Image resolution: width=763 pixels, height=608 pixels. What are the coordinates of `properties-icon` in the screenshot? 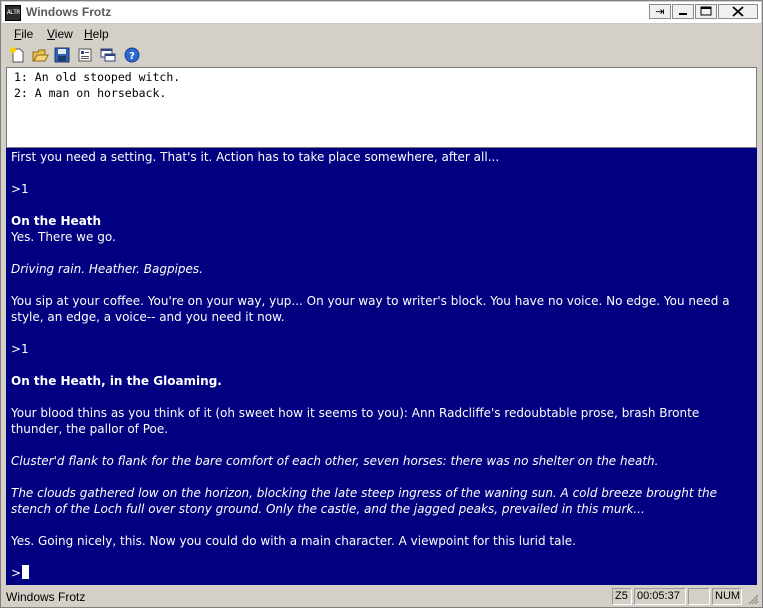 It's located at (85, 55).